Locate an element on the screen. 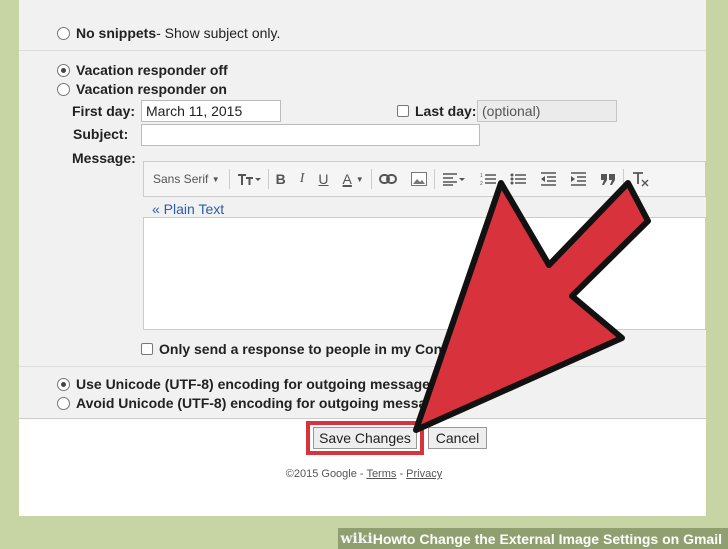 This screenshot has height=549, width=728. how-logo-text: How is located at coordinates (387, 538).